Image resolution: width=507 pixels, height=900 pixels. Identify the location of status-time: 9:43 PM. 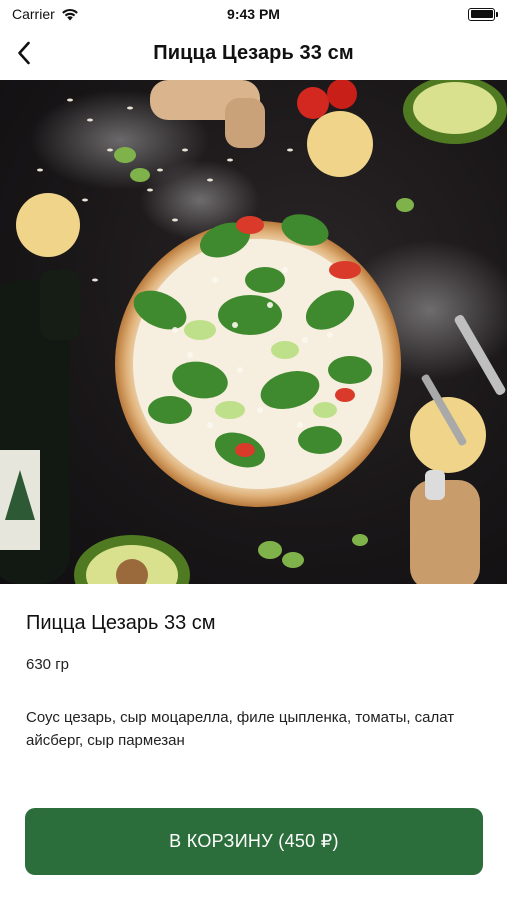
(253, 14).